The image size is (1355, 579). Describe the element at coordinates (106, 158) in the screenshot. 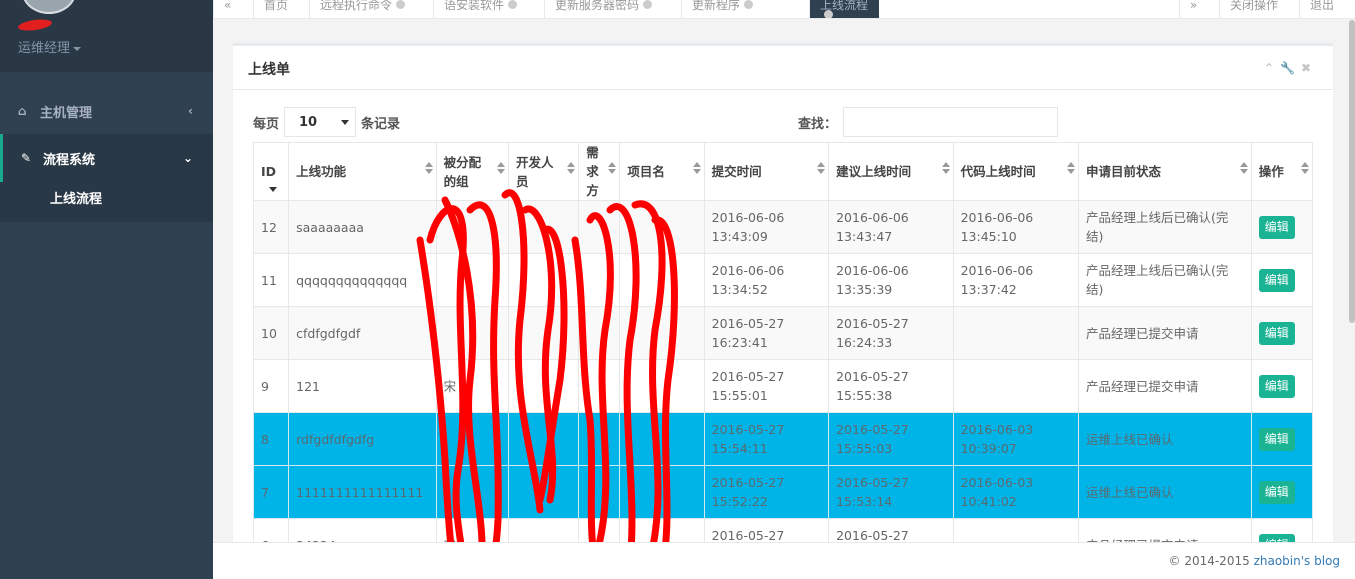

I see `sidebar-item-workflow-system: ✎ 流程系统 ⌄` at that location.